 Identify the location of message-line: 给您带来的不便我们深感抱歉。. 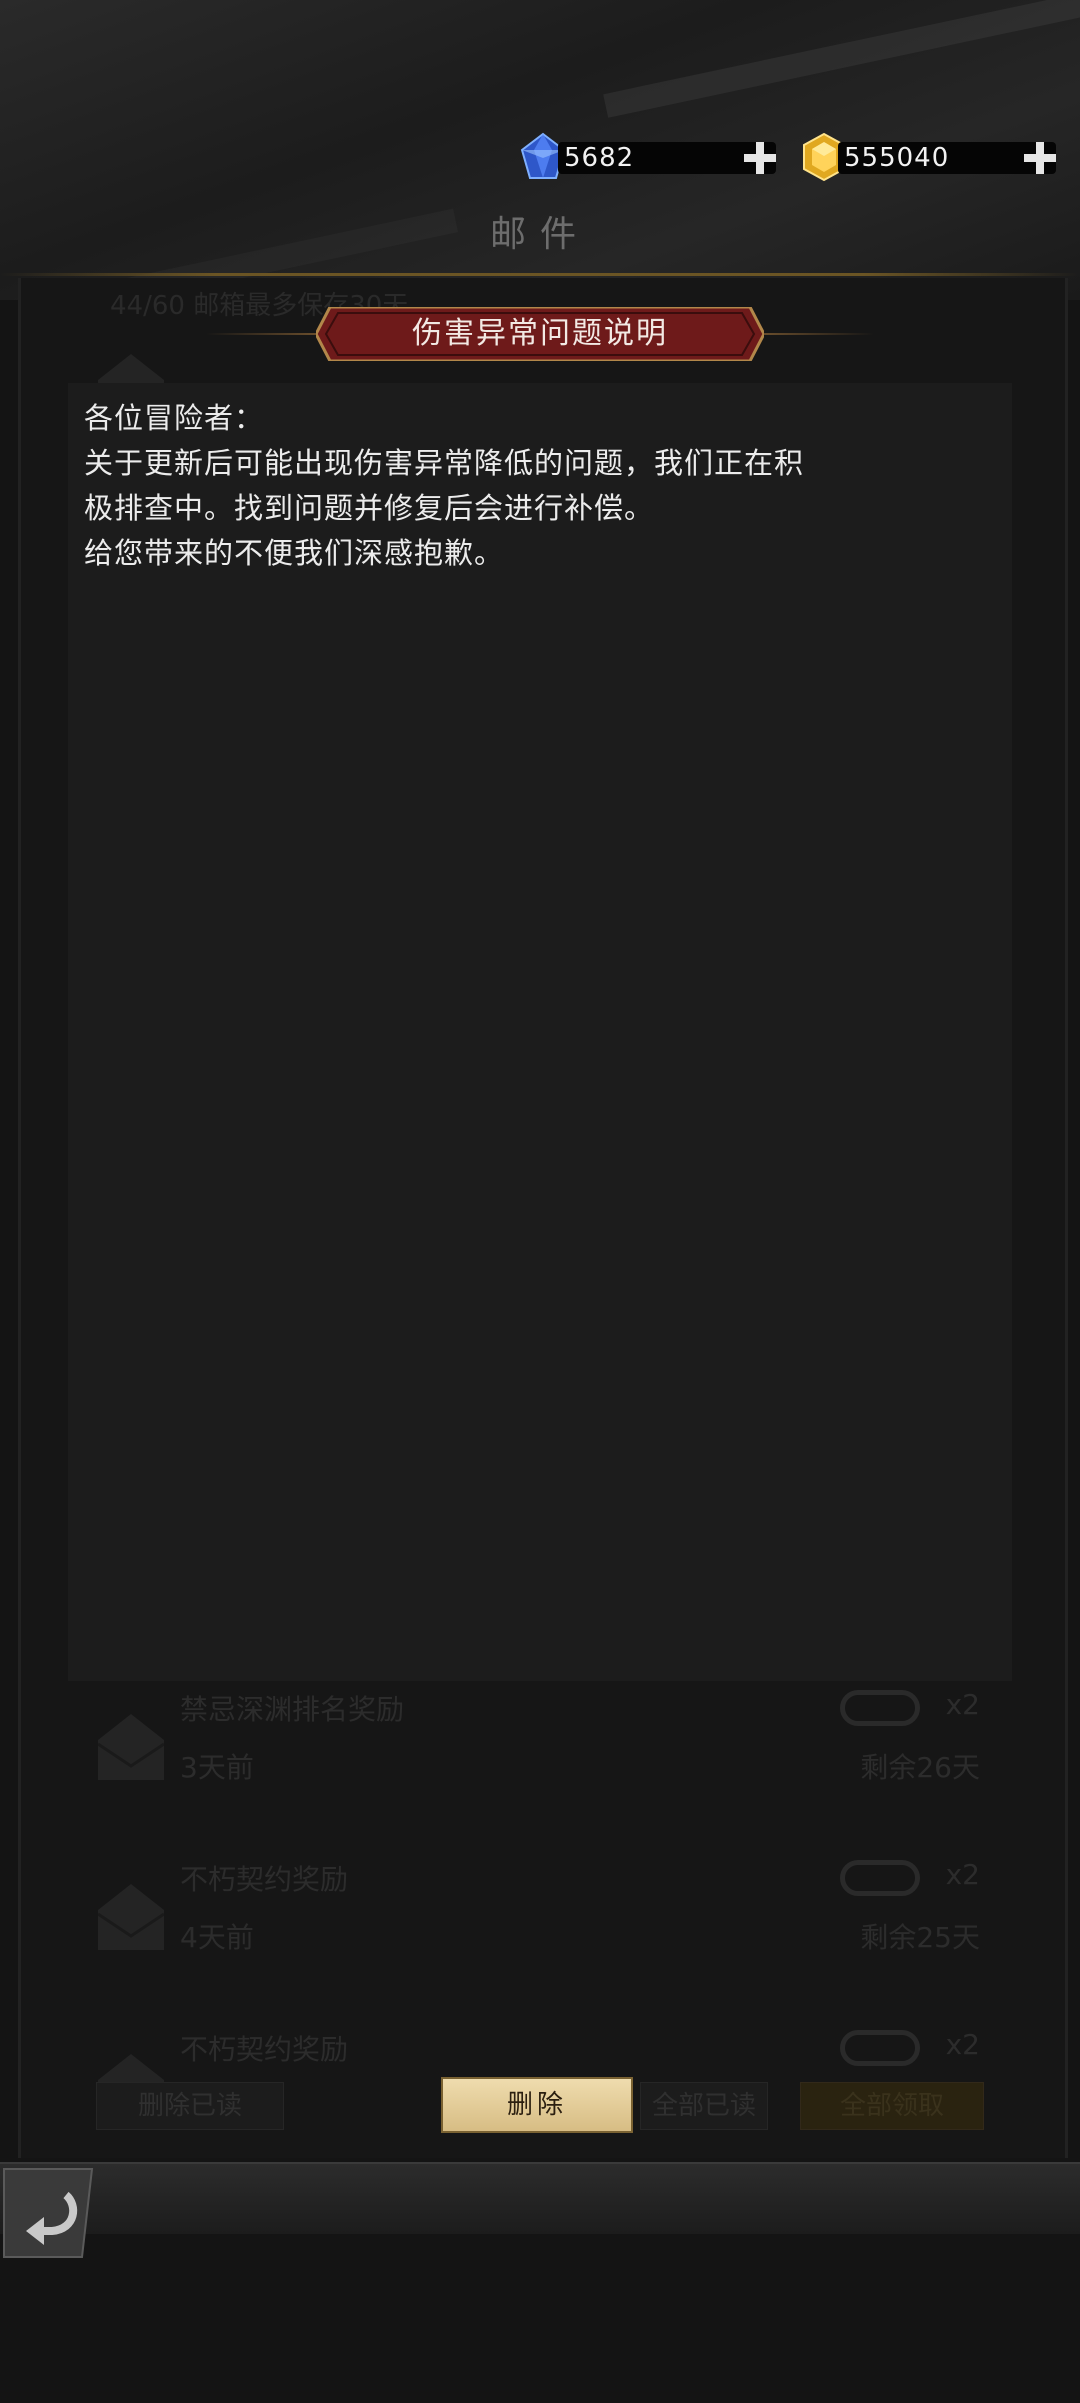
(294, 553).